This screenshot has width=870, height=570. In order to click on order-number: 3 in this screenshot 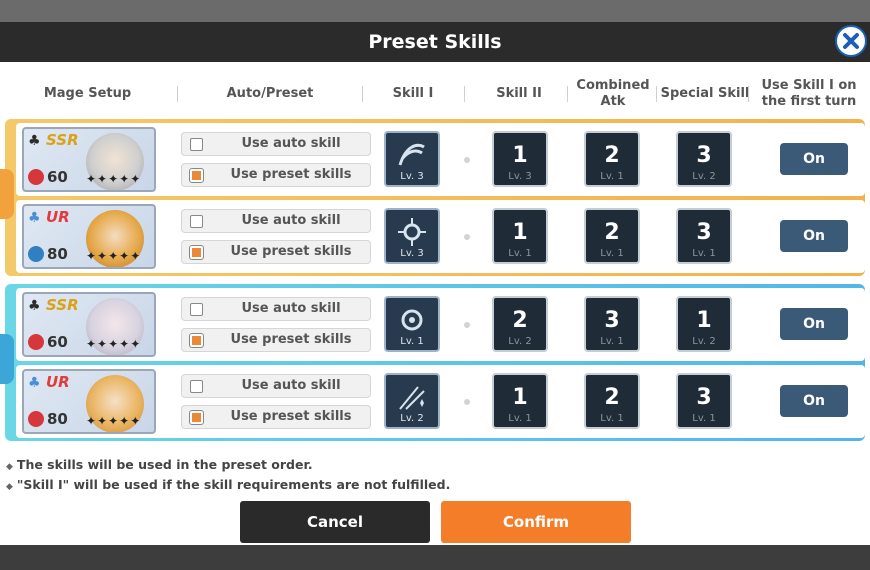, I will do `click(704, 397)`.